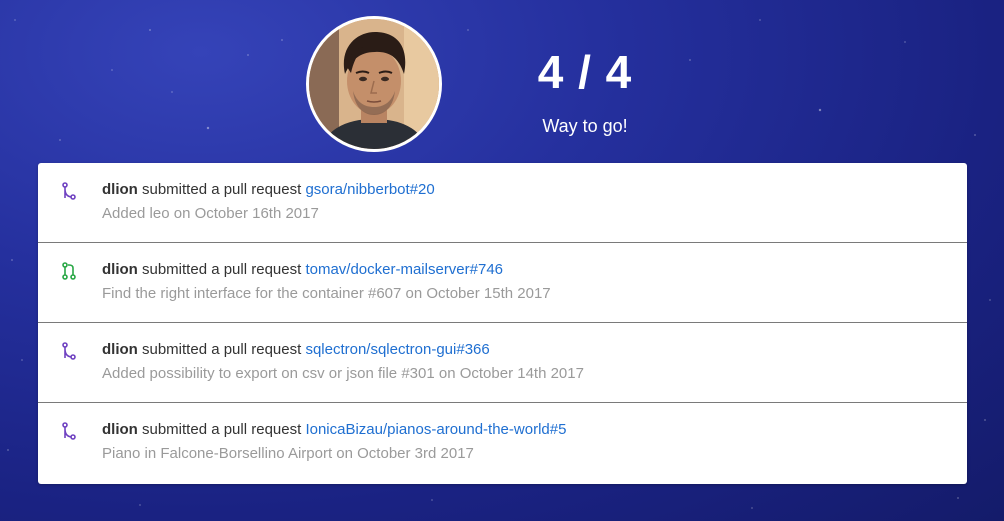 The height and width of the screenshot is (521, 1004). What do you see at coordinates (397, 349) in the screenshot?
I see `pull-request-link: sqlectron/sqlectron-gui#366` at bounding box center [397, 349].